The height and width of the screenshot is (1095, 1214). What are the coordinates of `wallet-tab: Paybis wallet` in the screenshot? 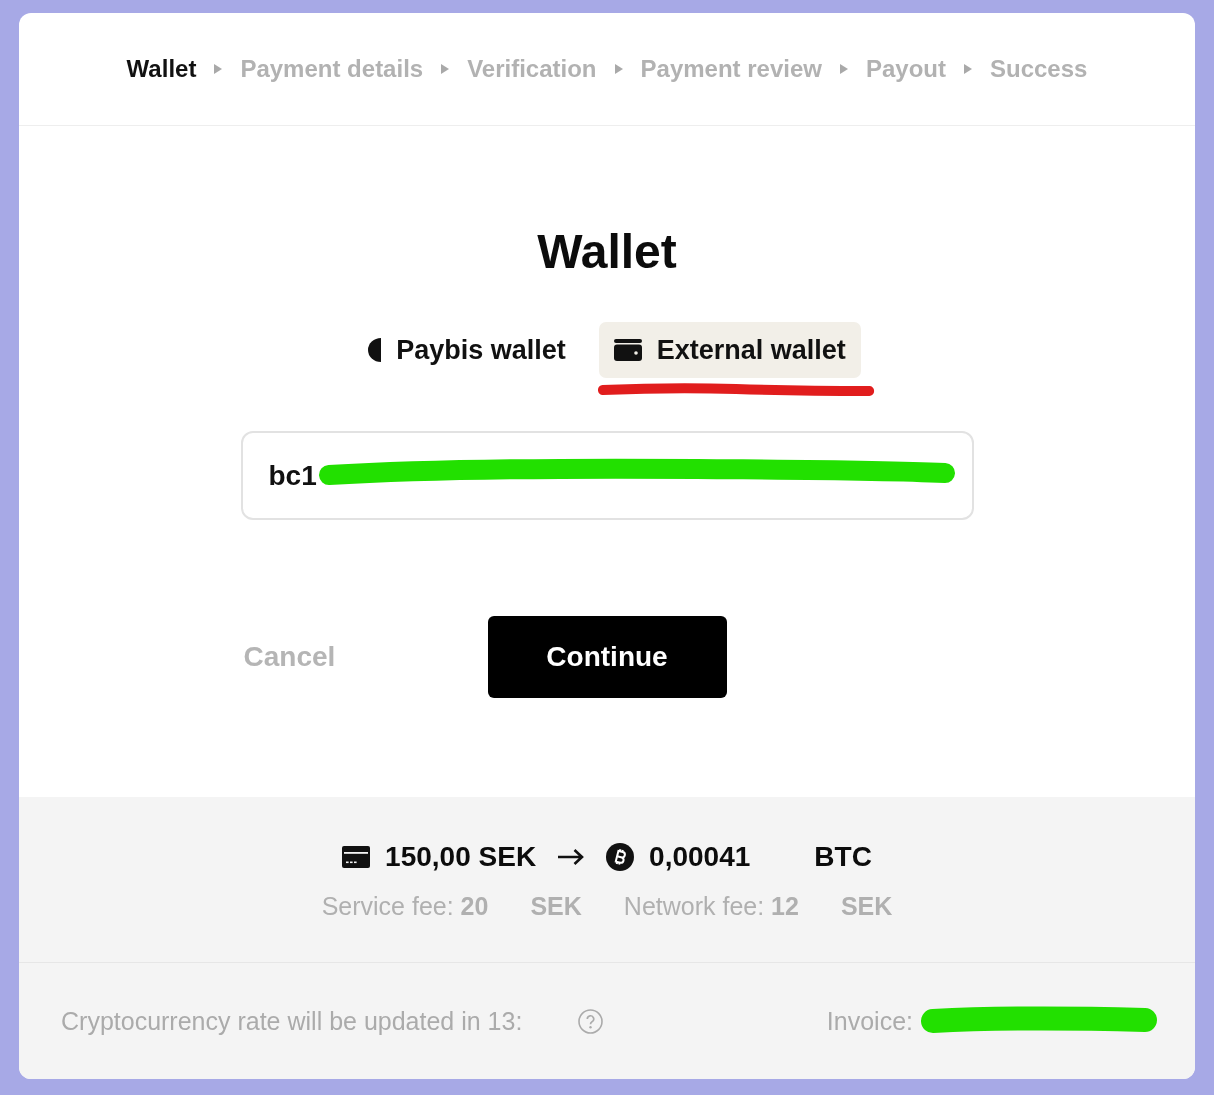 It's located at (467, 350).